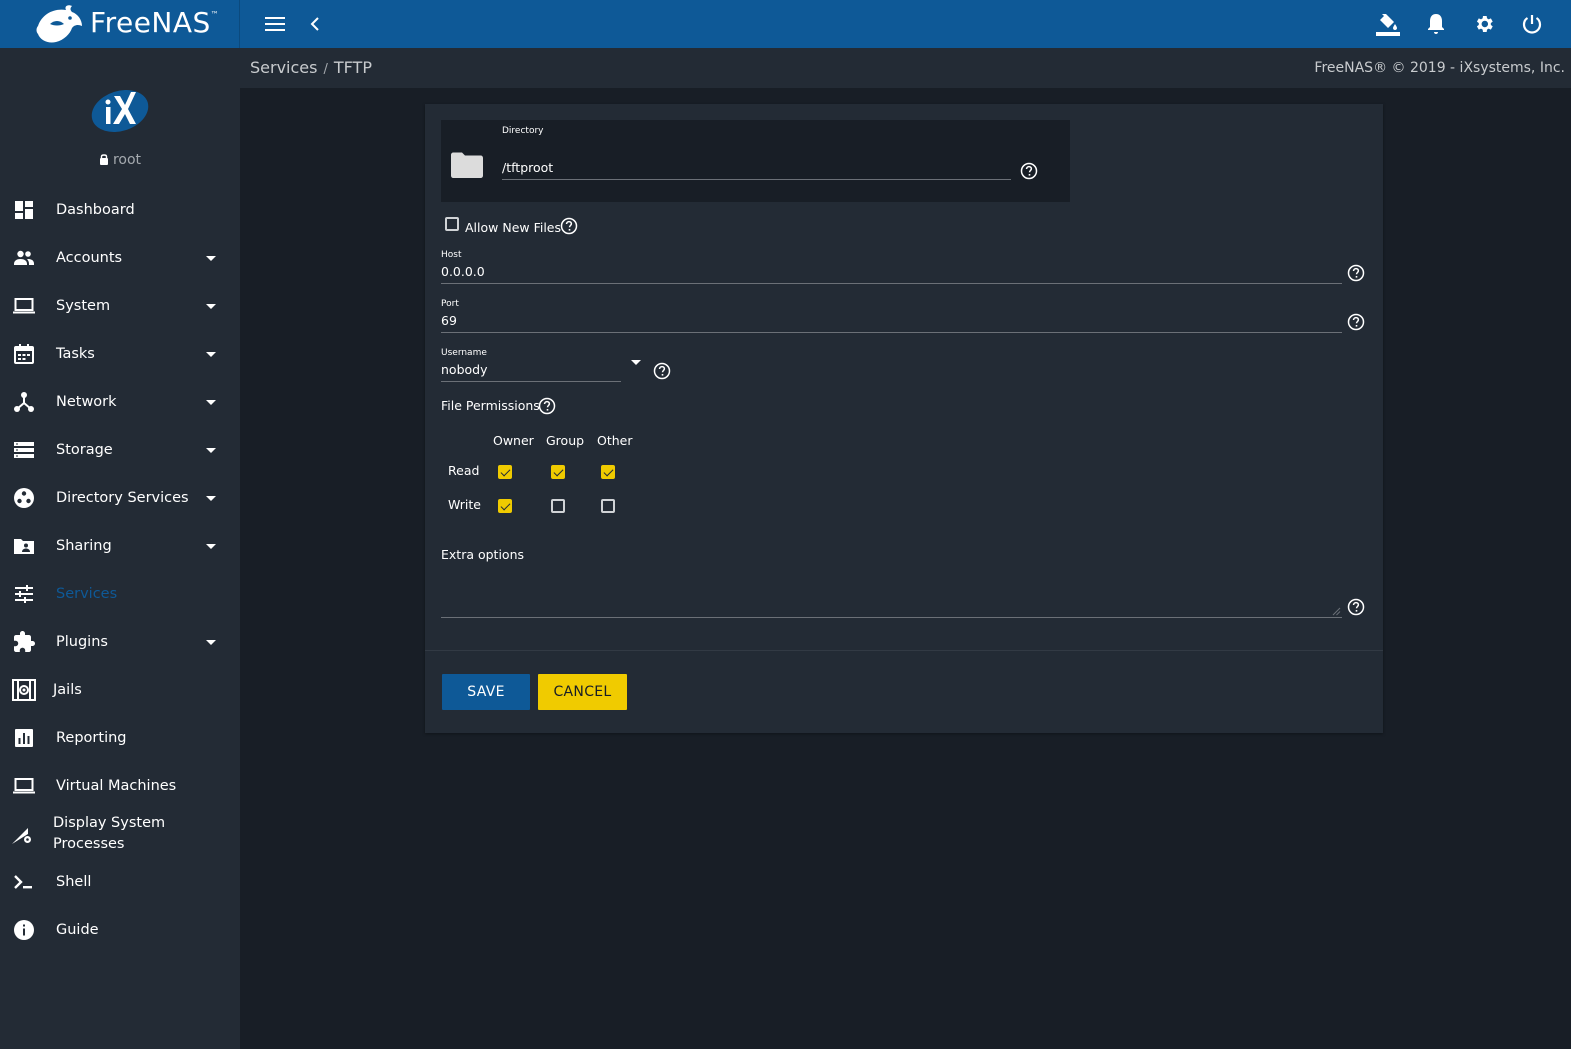 Image resolution: width=1571 pixels, height=1049 pixels. I want to click on directory-services-icon, so click(24, 498).